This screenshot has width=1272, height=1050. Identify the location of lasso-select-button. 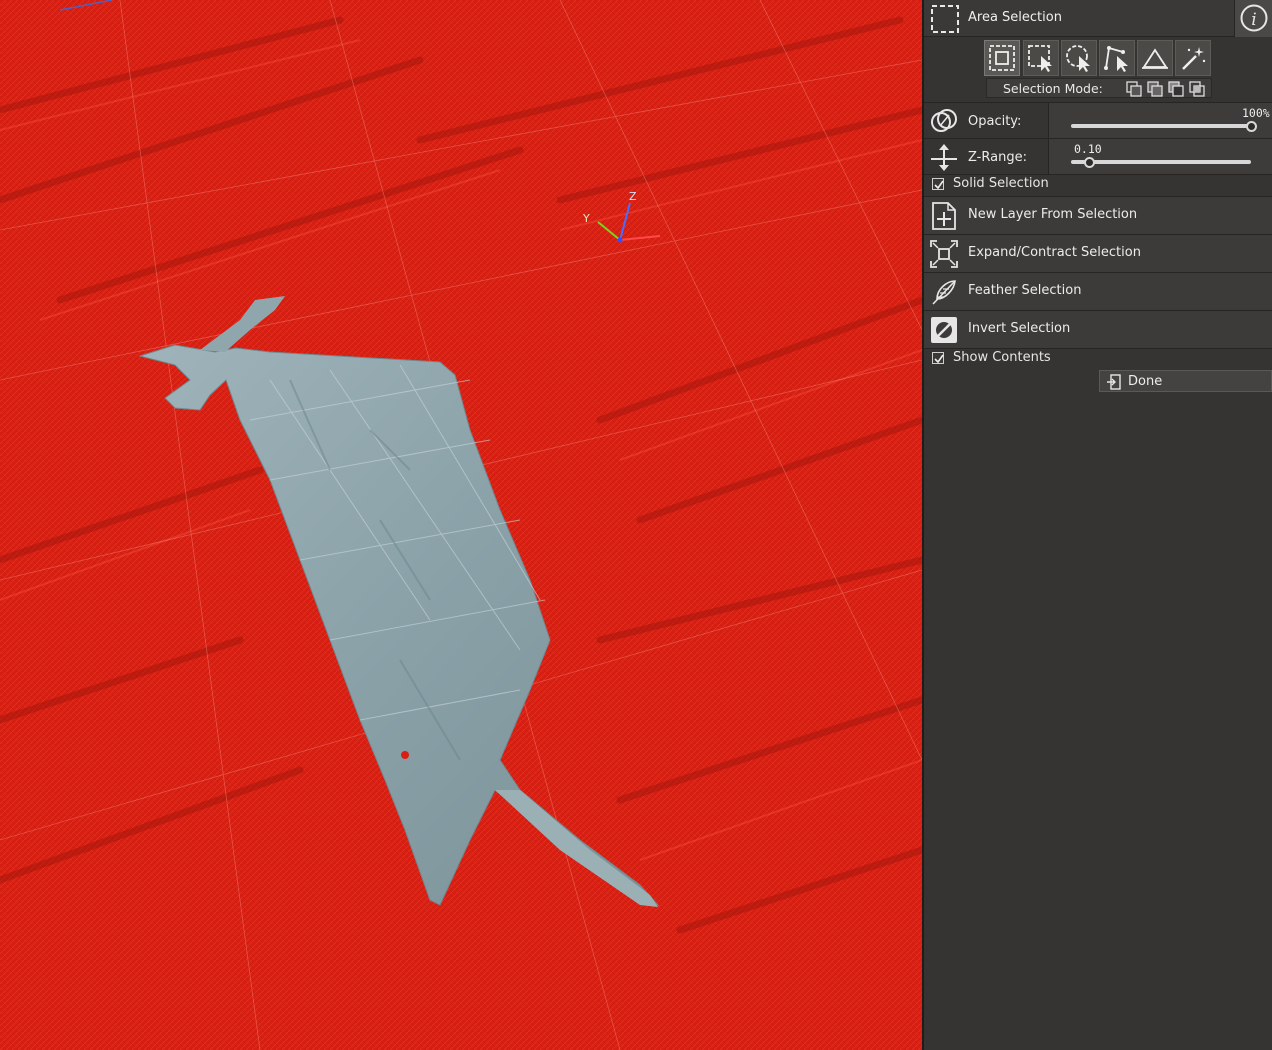
(1079, 58).